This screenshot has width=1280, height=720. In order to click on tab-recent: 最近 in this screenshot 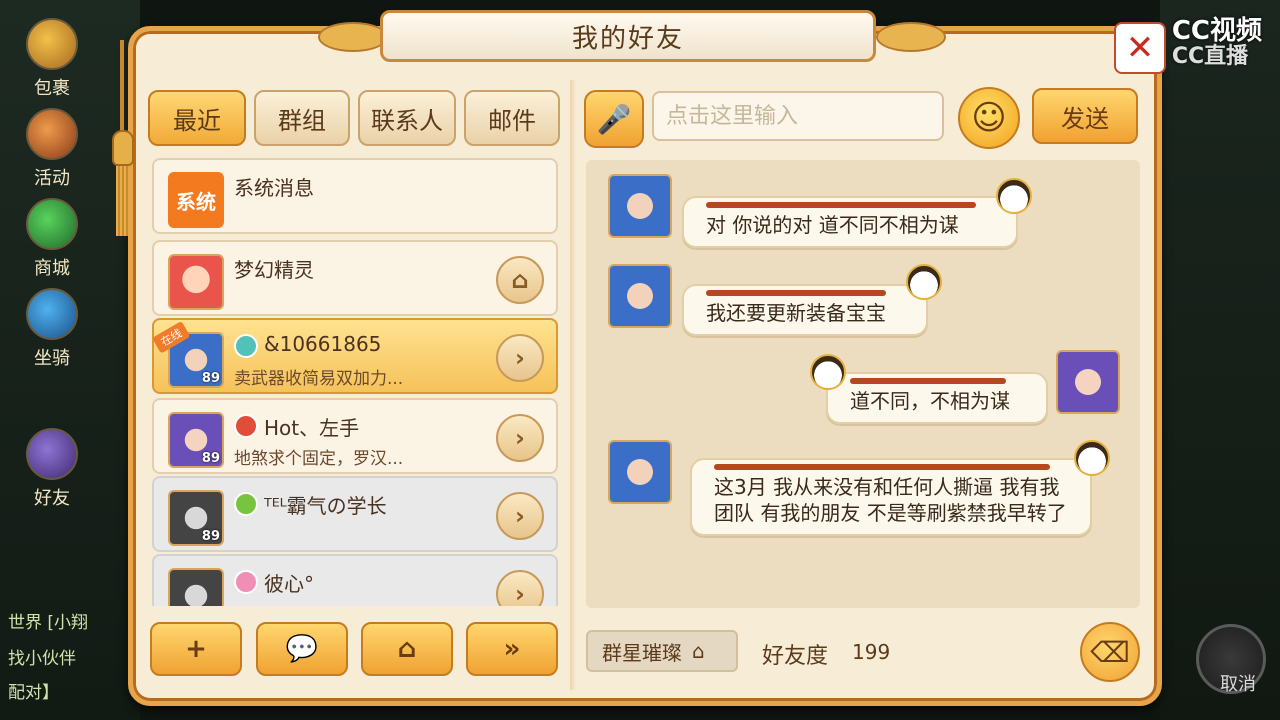, I will do `click(197, 118)`.